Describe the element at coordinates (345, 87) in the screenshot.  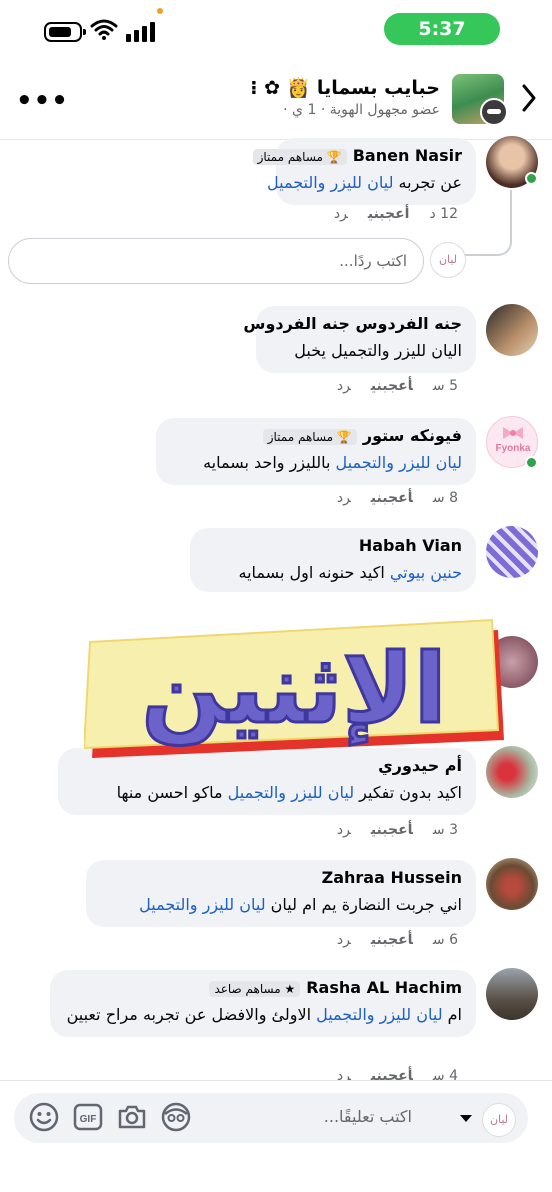
I see `group-title: حبايب بسمايا 👸 ✿ ⁝` at that location.